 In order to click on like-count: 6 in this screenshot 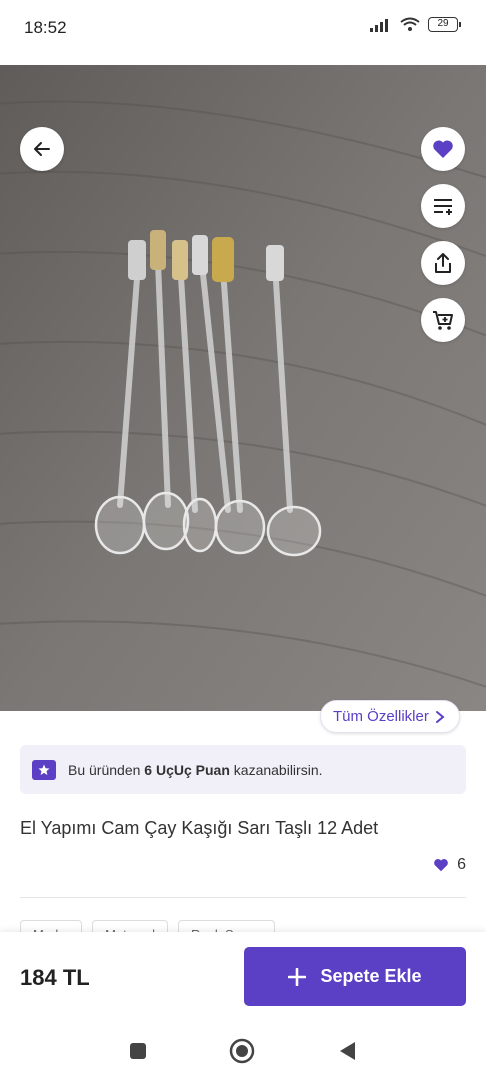, I will do `click(461, 864)`.